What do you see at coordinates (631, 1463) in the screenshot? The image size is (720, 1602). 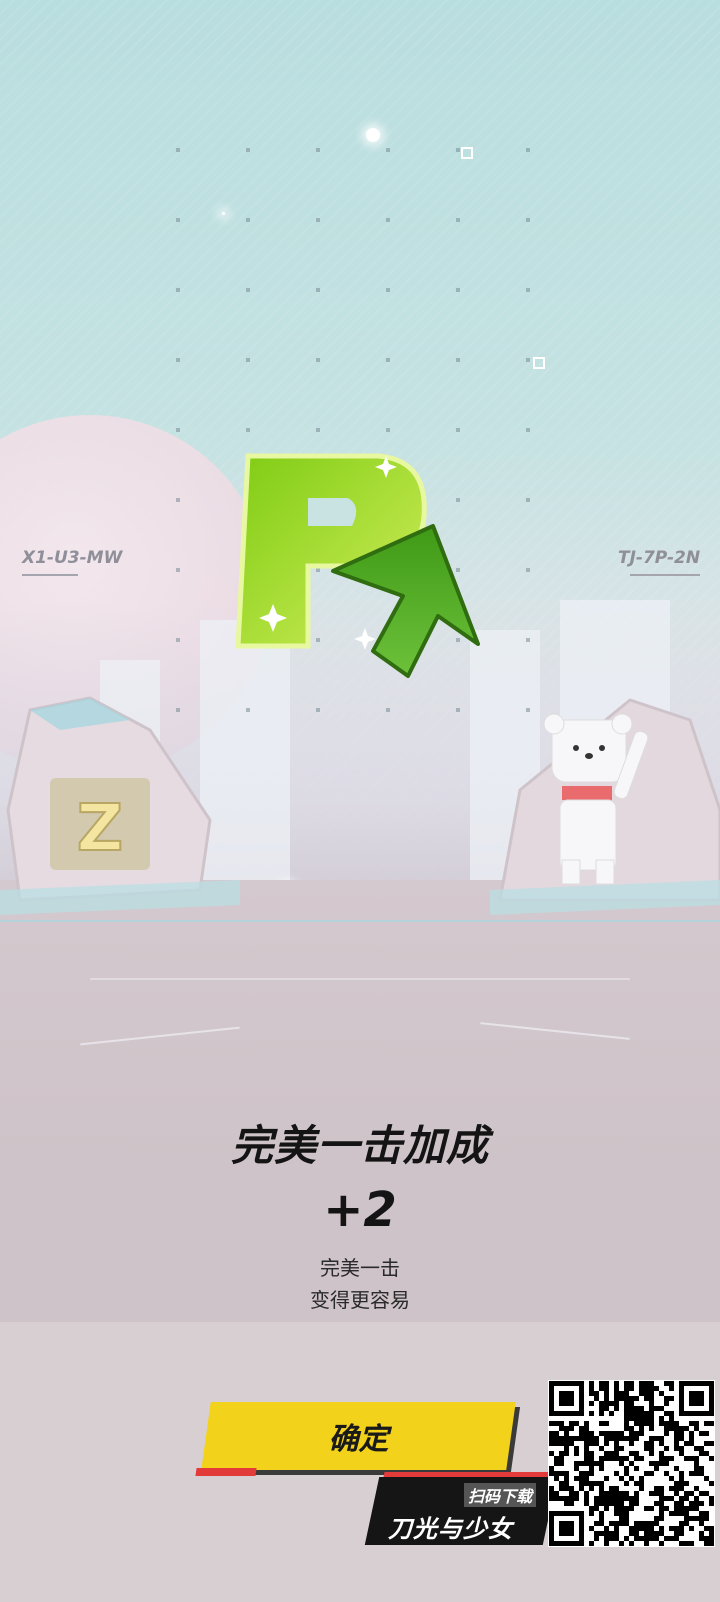 I see `qr-code-icon` at bounding box center [631, 1463].